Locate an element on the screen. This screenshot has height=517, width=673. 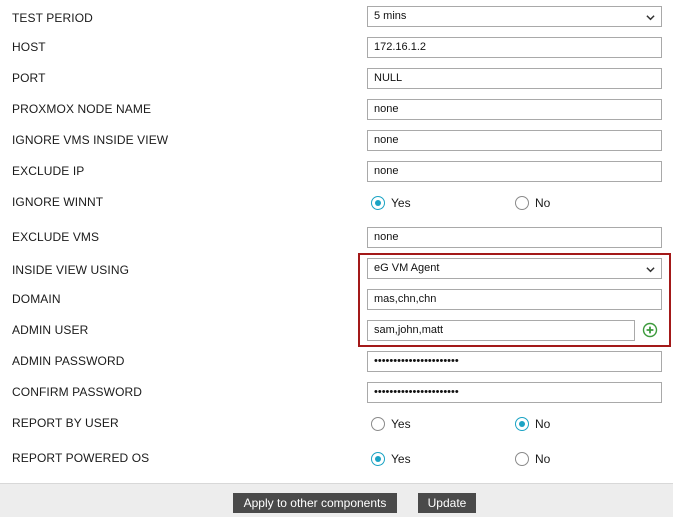
proxmox-node-name-label: PROXMOX NODE NAME is located at coordinates (82, 109).